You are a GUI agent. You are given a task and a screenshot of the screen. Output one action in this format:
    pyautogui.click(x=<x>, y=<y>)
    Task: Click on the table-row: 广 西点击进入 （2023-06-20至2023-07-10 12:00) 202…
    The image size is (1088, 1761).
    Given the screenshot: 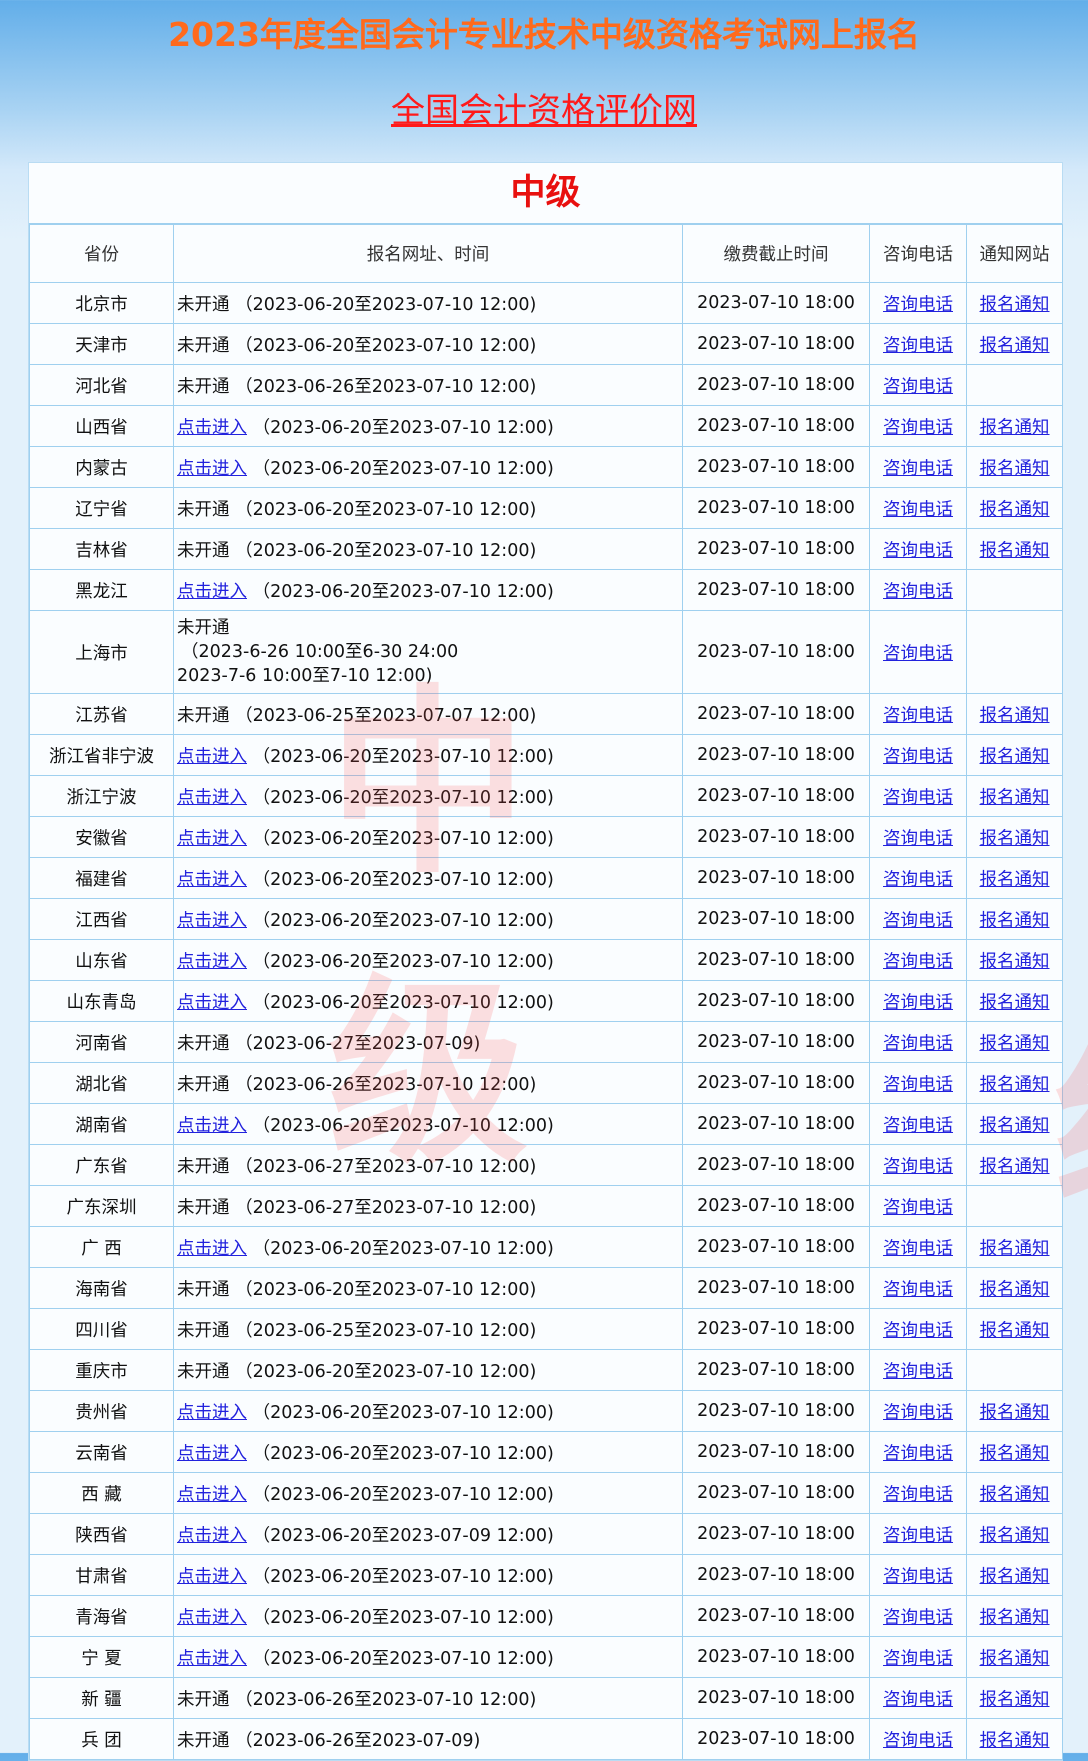 What is the action you would take?
    pyautogui.click(x=546, y=1247)
    